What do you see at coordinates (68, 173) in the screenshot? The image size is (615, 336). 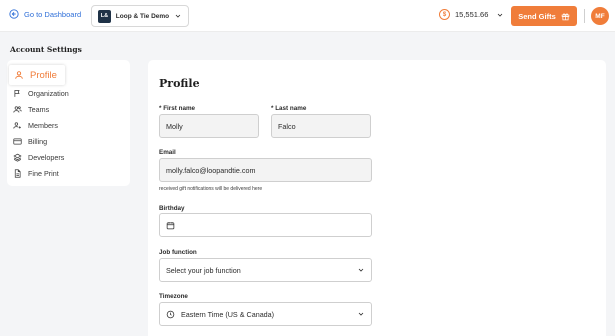 I see `sidebar-item-fine-print: Fine Print` at bounding box center [68, 173].